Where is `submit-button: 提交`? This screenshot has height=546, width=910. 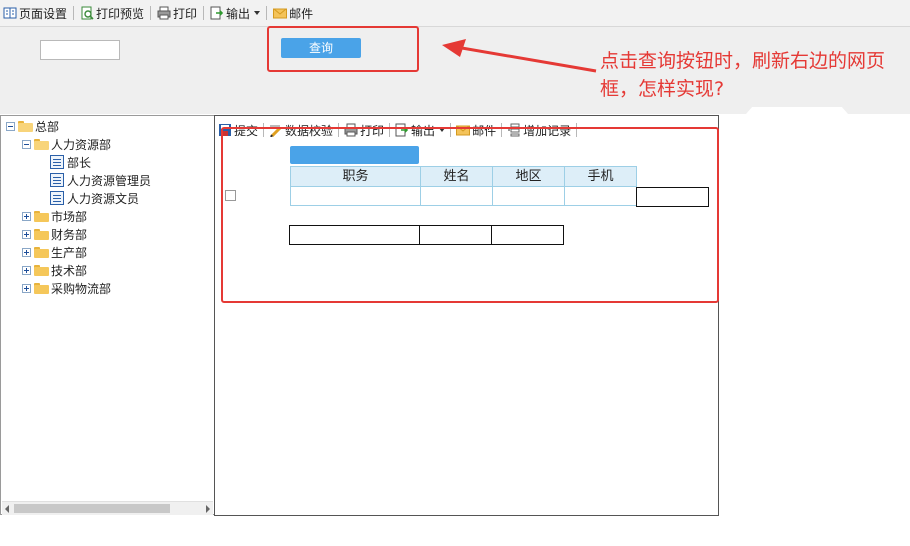
submit-button: 提交 is located at coordinates (238, 130).